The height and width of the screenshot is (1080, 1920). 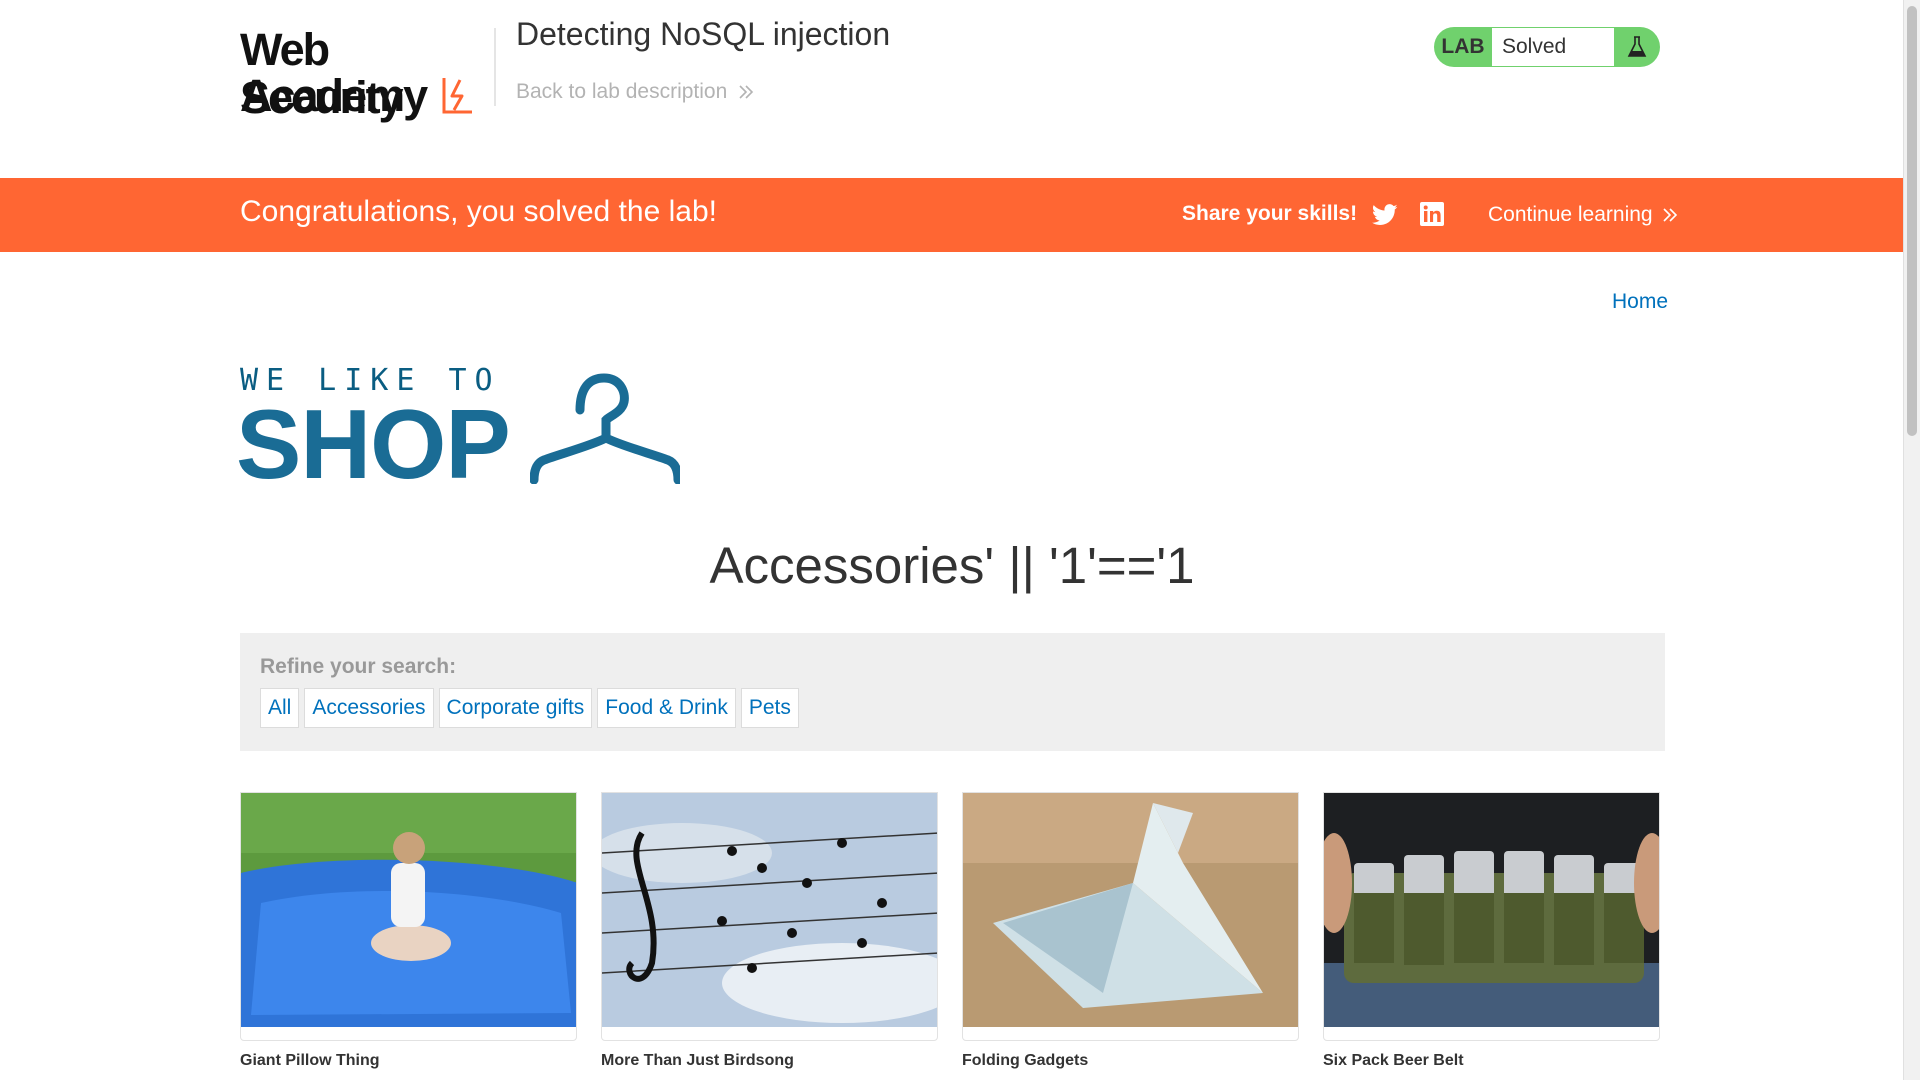 I want to click on congratulations-message: Congratulations, you solved the lab!, so click(x=478, y=211).